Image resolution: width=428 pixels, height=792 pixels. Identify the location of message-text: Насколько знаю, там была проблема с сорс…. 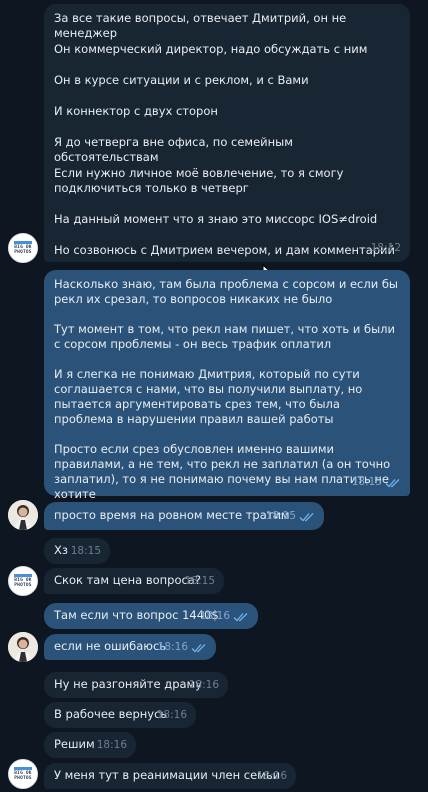
(226, 291).